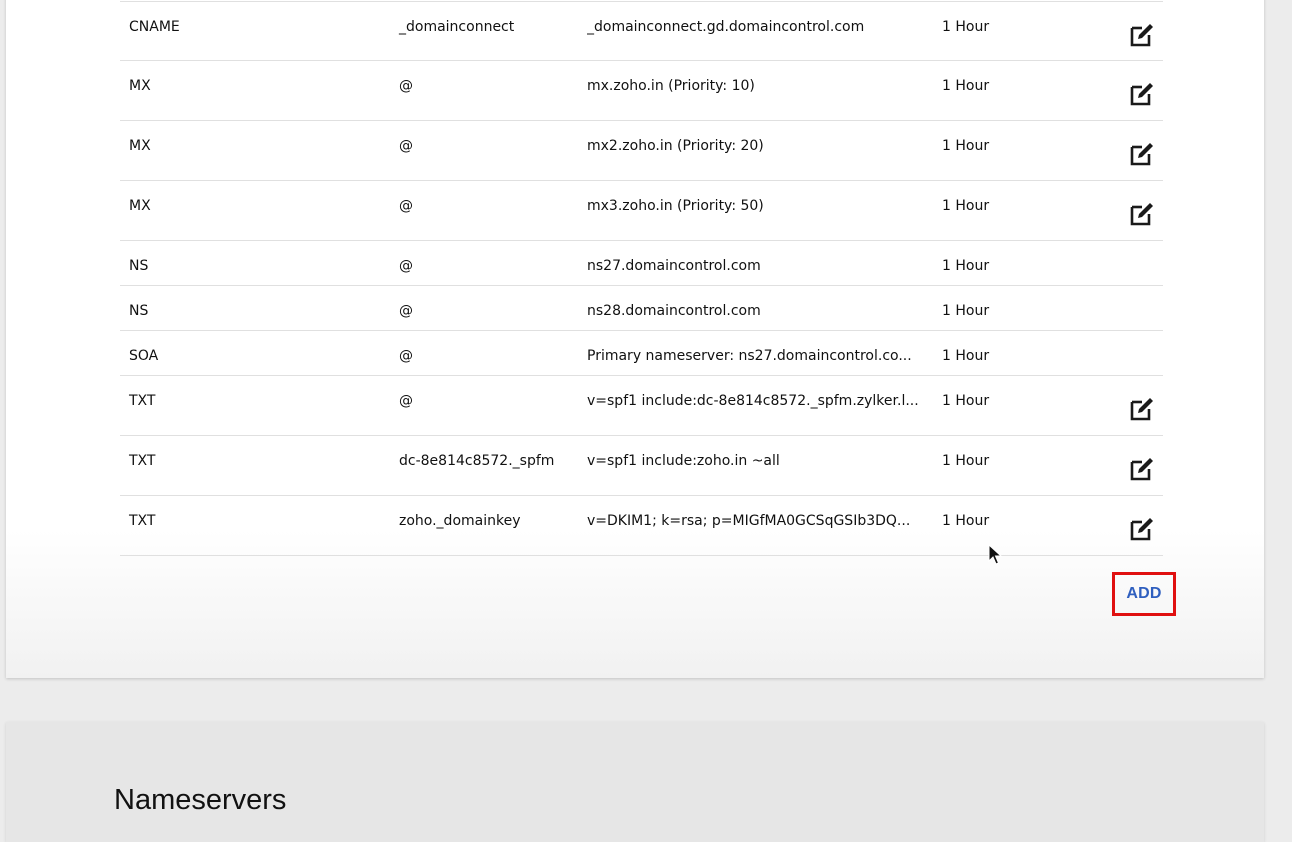 This screenshot has height=842, width=1292. I want to click on dns-record-row: NS @ ns27.domaincontrol.com 1 Hour, so click(641, 263).